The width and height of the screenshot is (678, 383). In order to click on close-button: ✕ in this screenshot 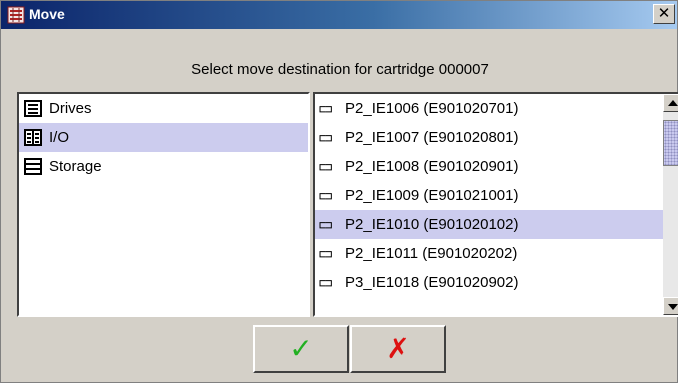, I will do `click(664, 14)`.